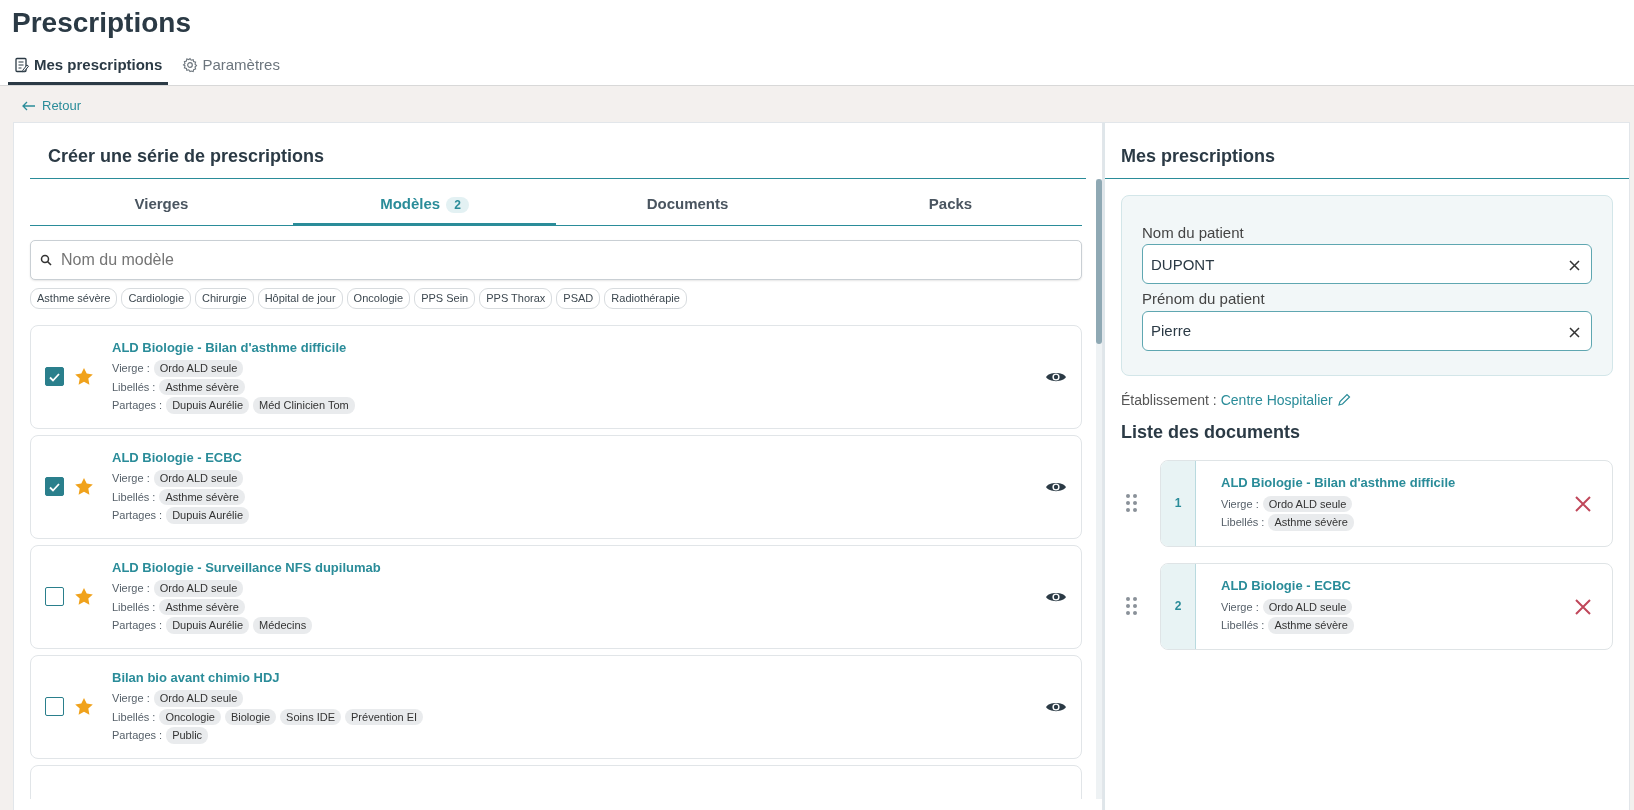 The height and width of the screenshot is (810, 1634). I want to click on panel-title: Créer une série de prescriptions, so click(558, 150).